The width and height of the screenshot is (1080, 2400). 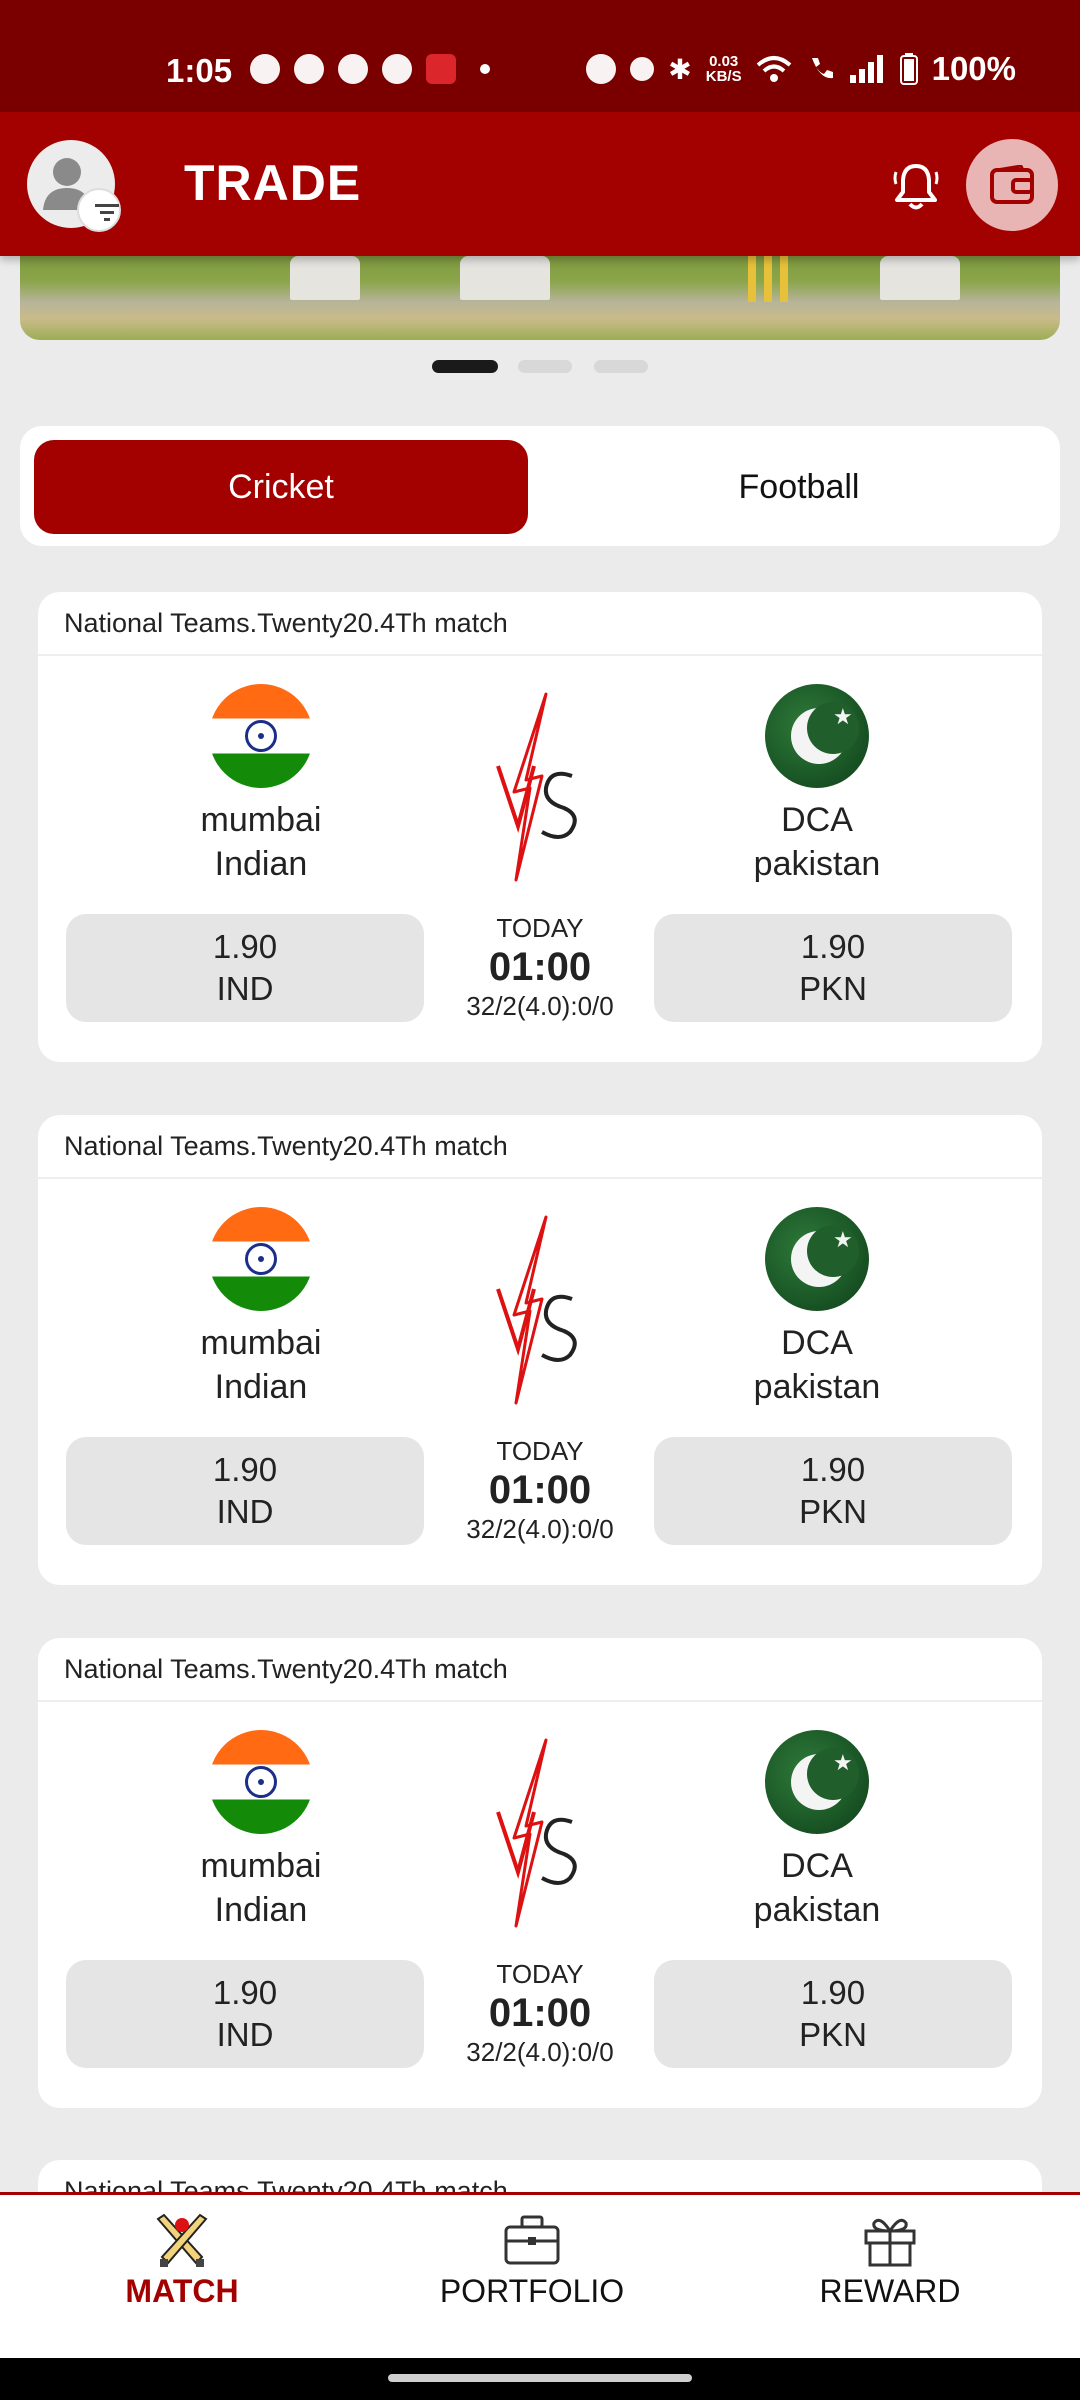 What do you see at coordinates (532, 2291) in the screenshot?
I see `nav-portfolio-label: PORTFOLIO` at bounding box center [532, 2291].